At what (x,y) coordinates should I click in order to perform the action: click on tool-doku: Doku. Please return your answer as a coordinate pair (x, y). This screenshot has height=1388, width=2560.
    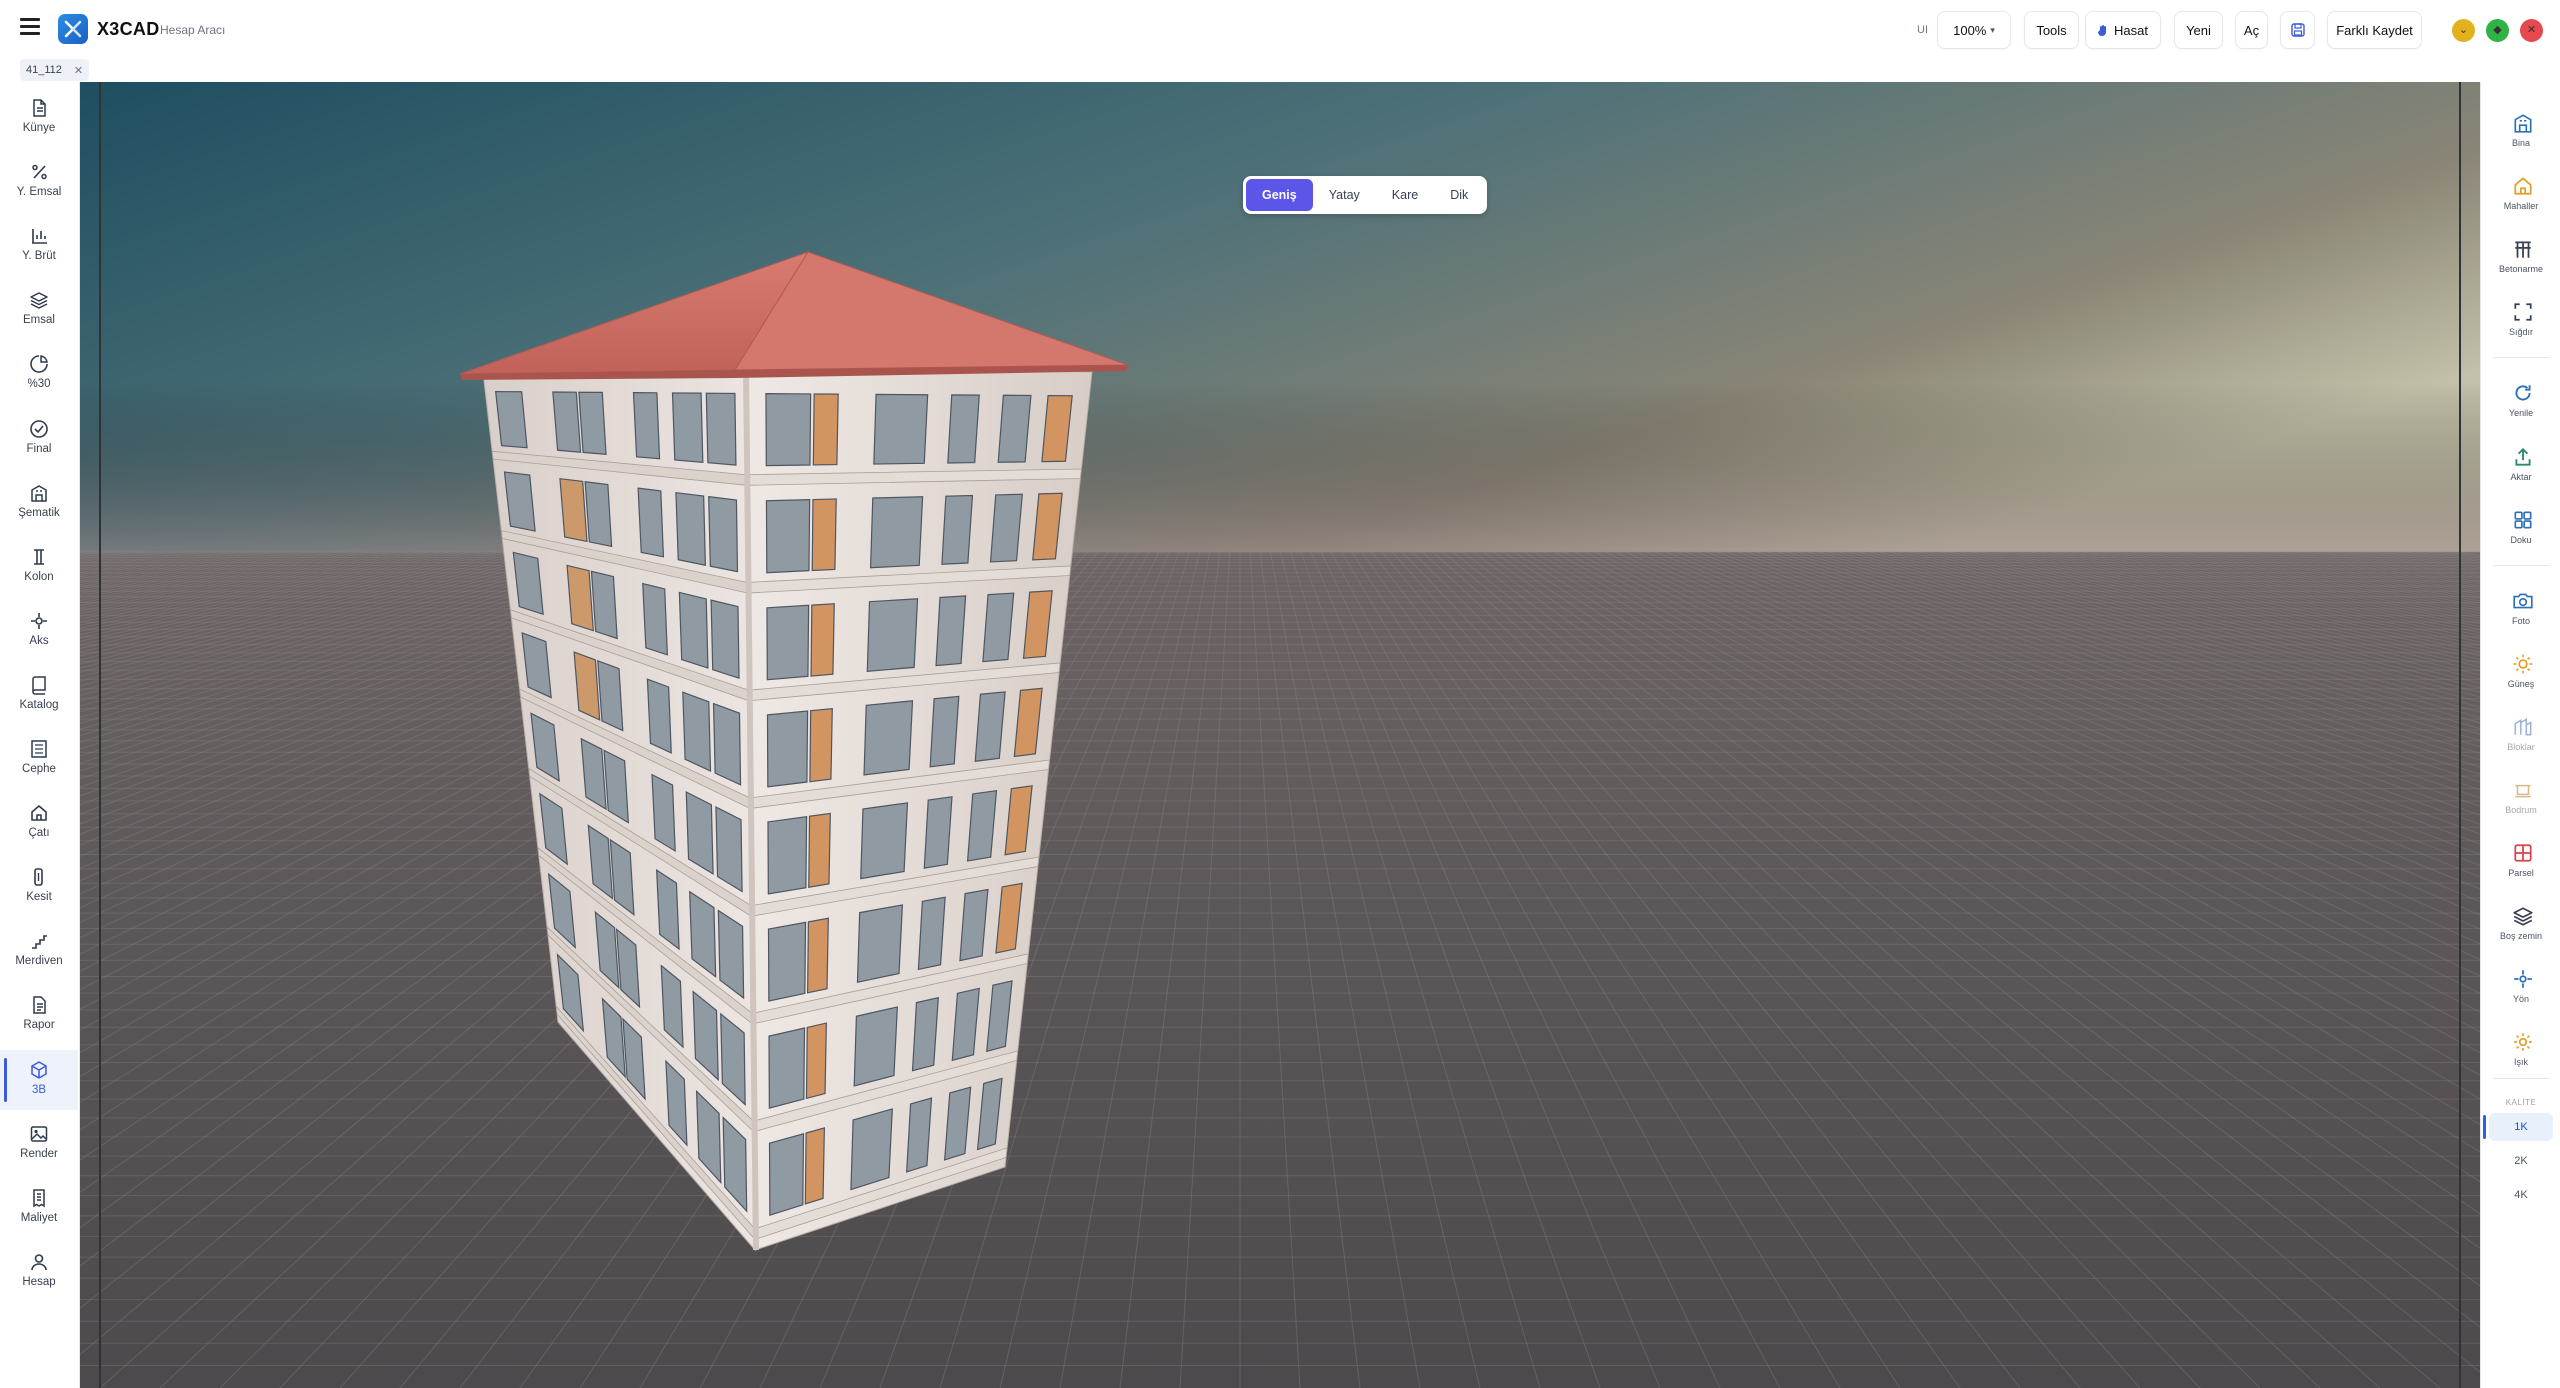
    Looking at the image, I should click on (2520, 528).